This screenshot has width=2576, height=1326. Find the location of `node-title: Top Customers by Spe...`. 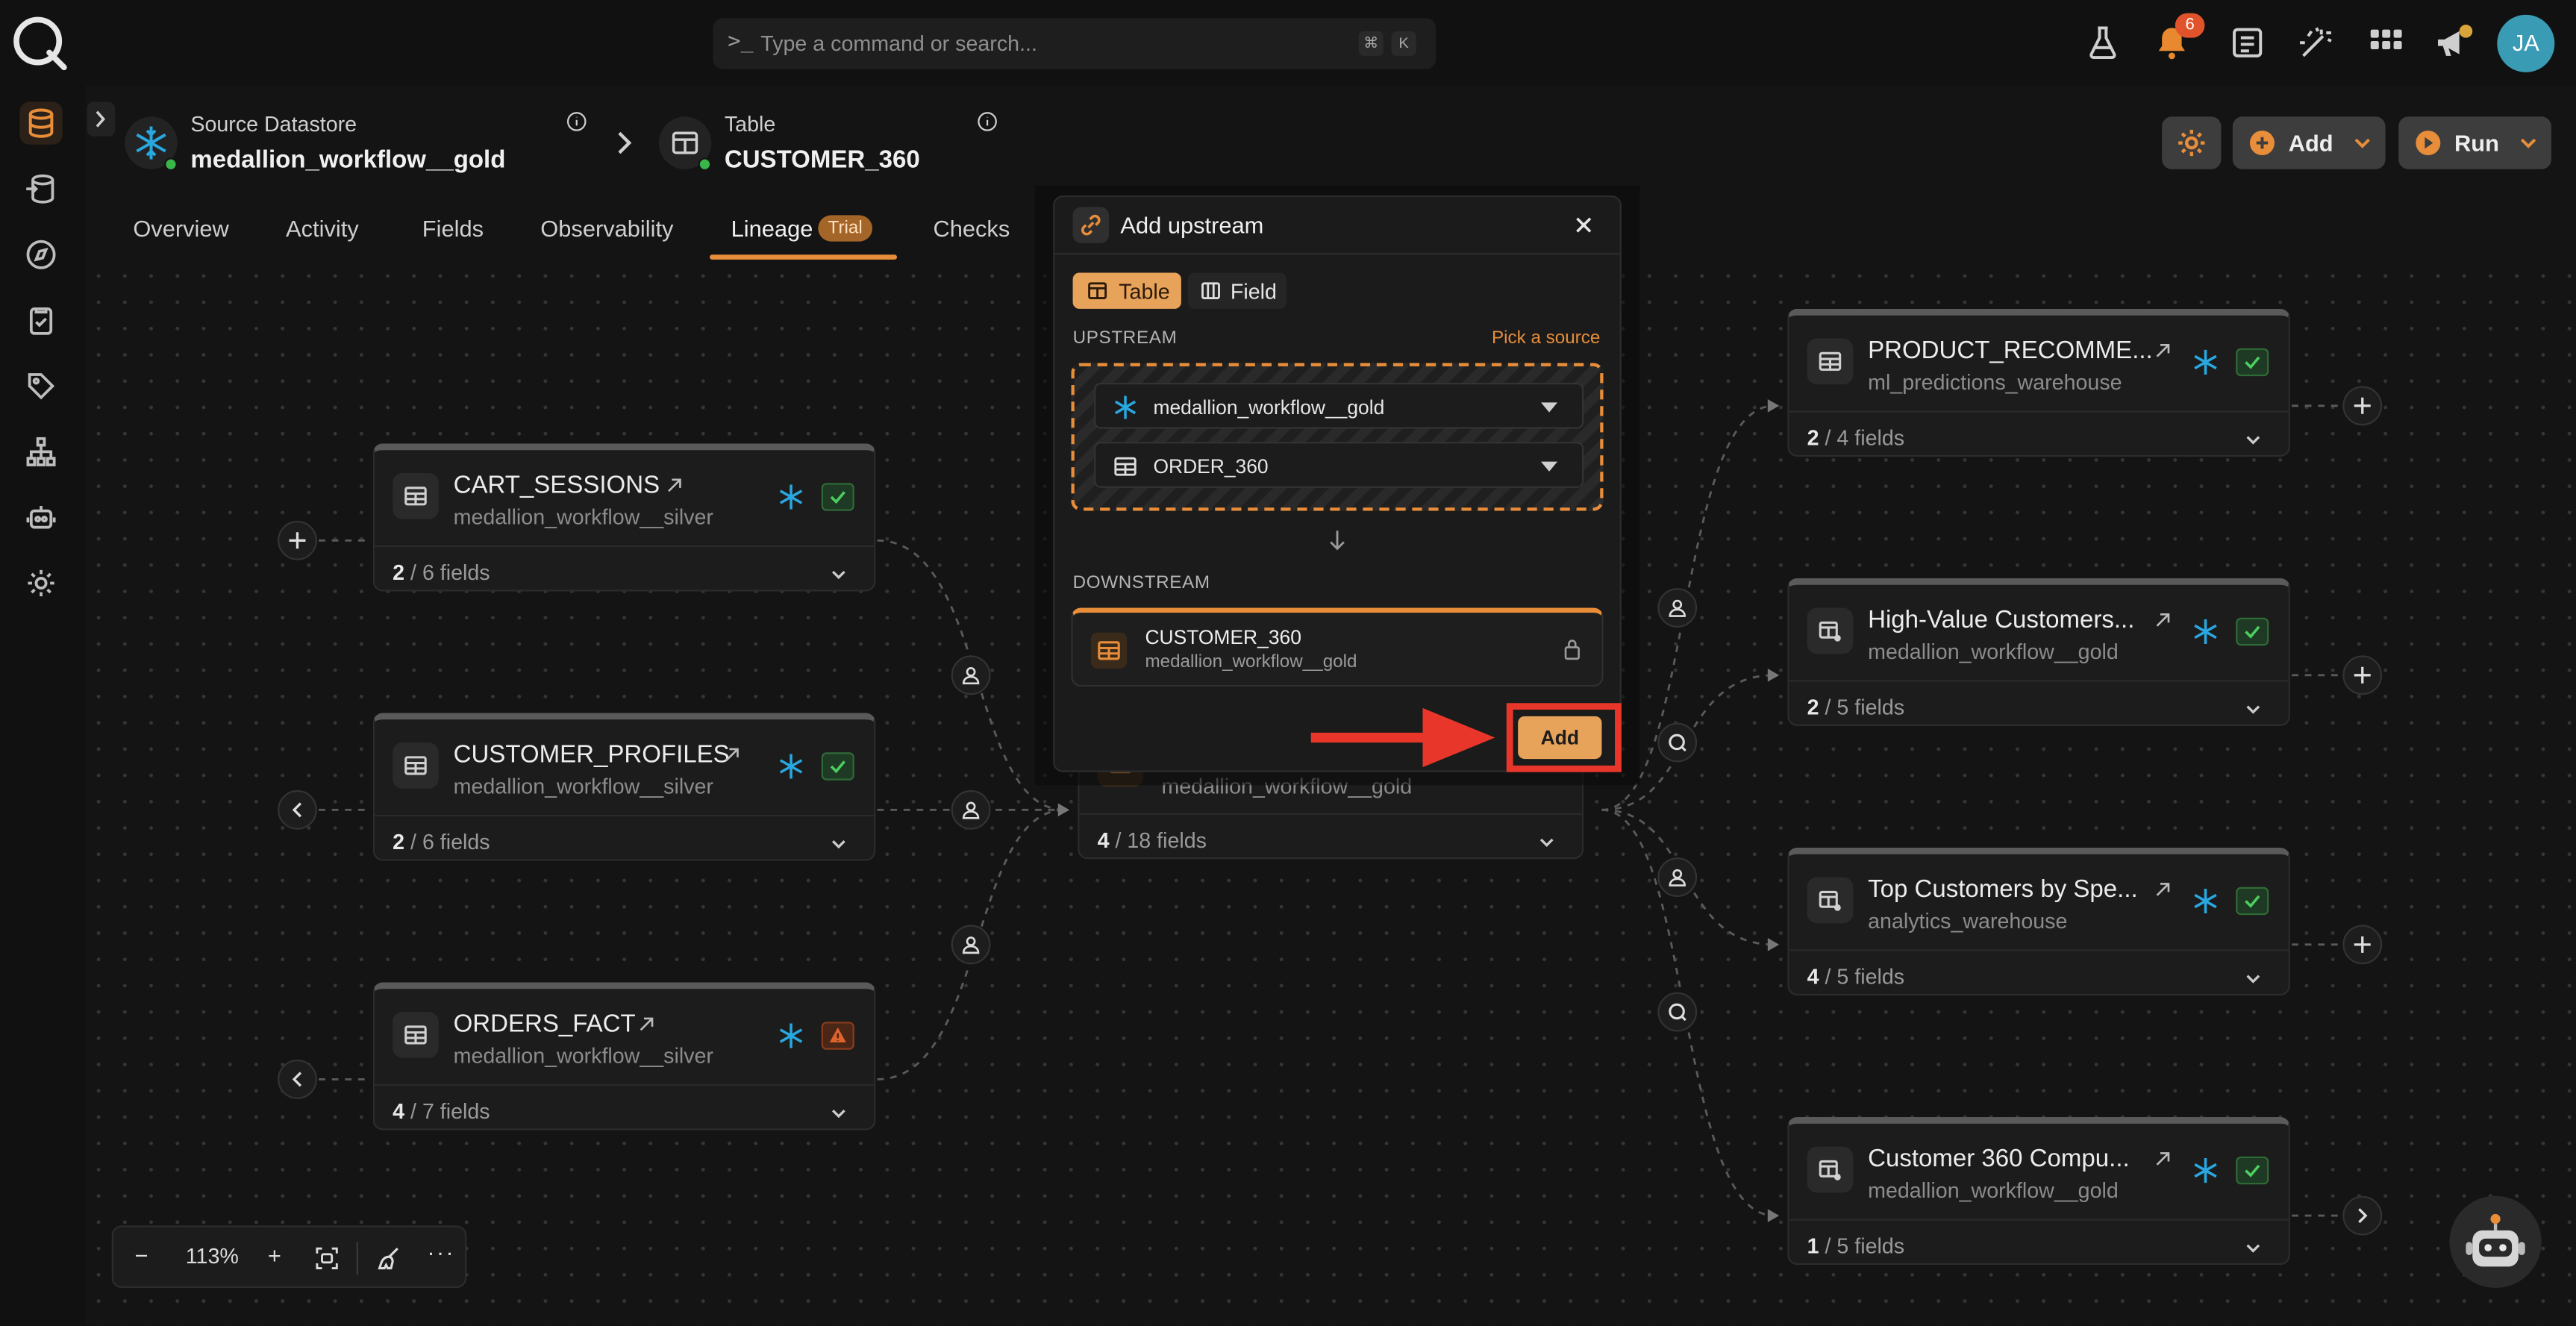

node-title: Top Customers by Spe... is located at coordinates (2003, 889).